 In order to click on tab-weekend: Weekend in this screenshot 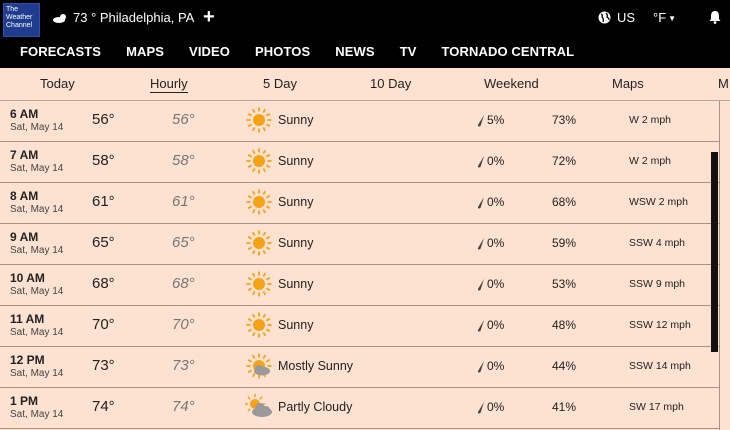, I will do `click(511, 83)`.